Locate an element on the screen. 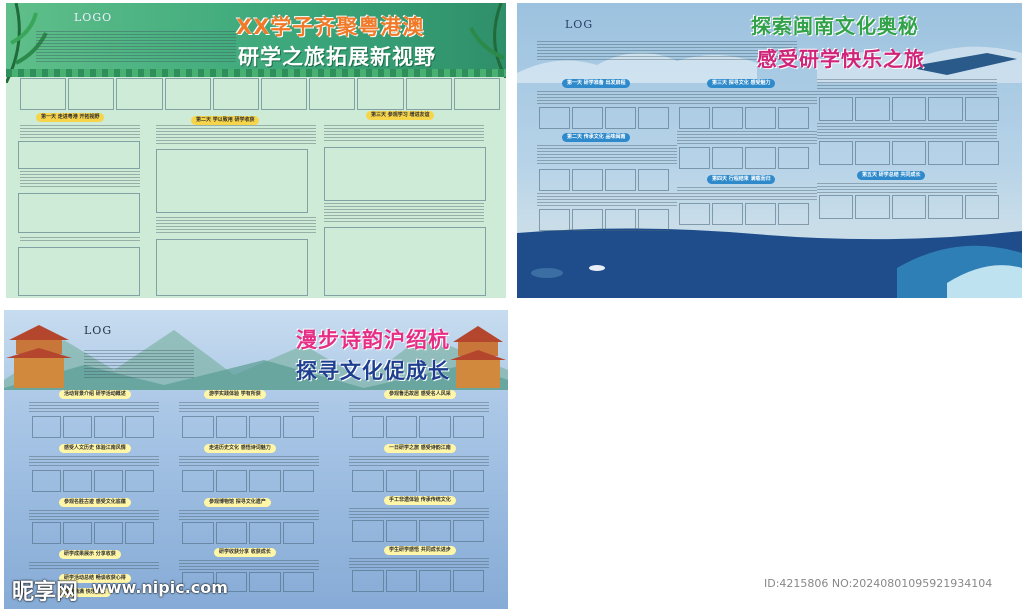  section-title-2: 第二天 学以致用 研学收获 is located at coordinates (225, 120).